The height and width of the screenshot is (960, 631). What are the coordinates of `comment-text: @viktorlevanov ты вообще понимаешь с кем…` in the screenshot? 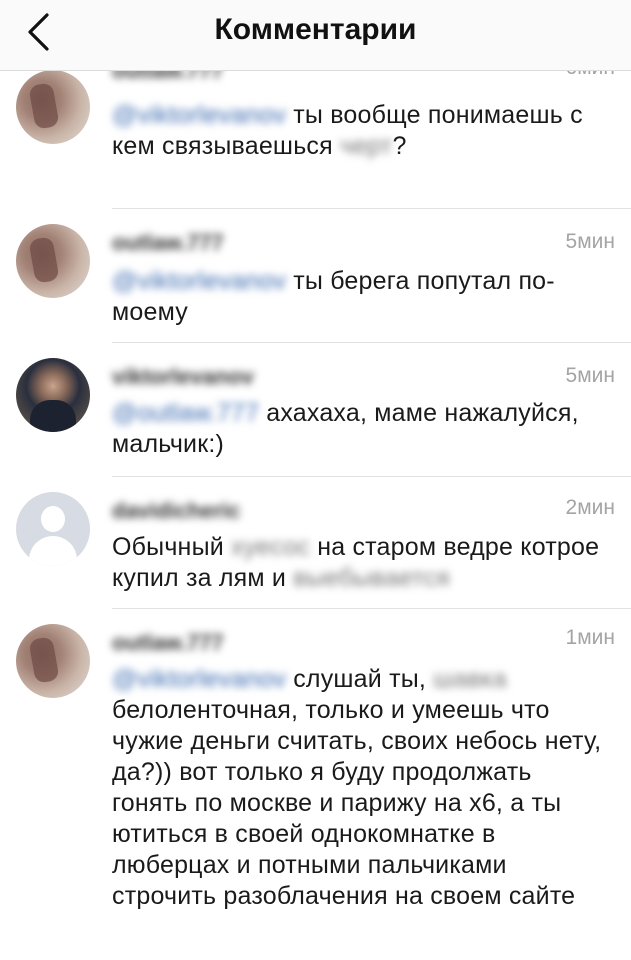 It's located at (362, 131).